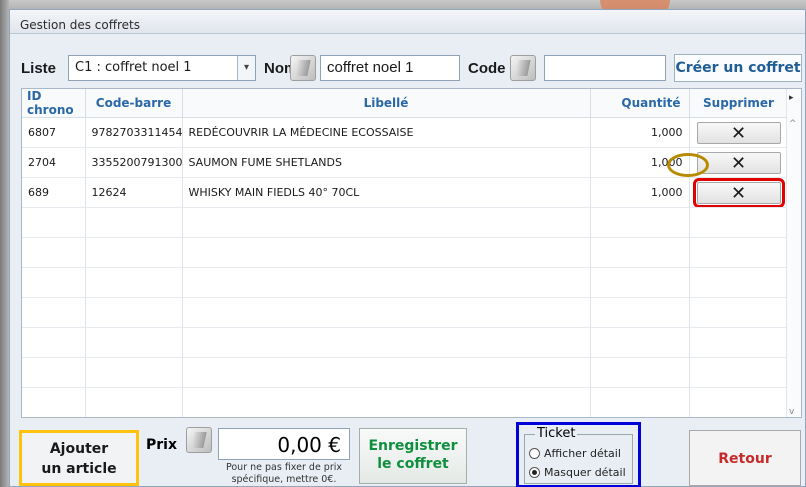  Describe the element at coordinates (605, 68) in the screenshot. I see `code-field` at that location.